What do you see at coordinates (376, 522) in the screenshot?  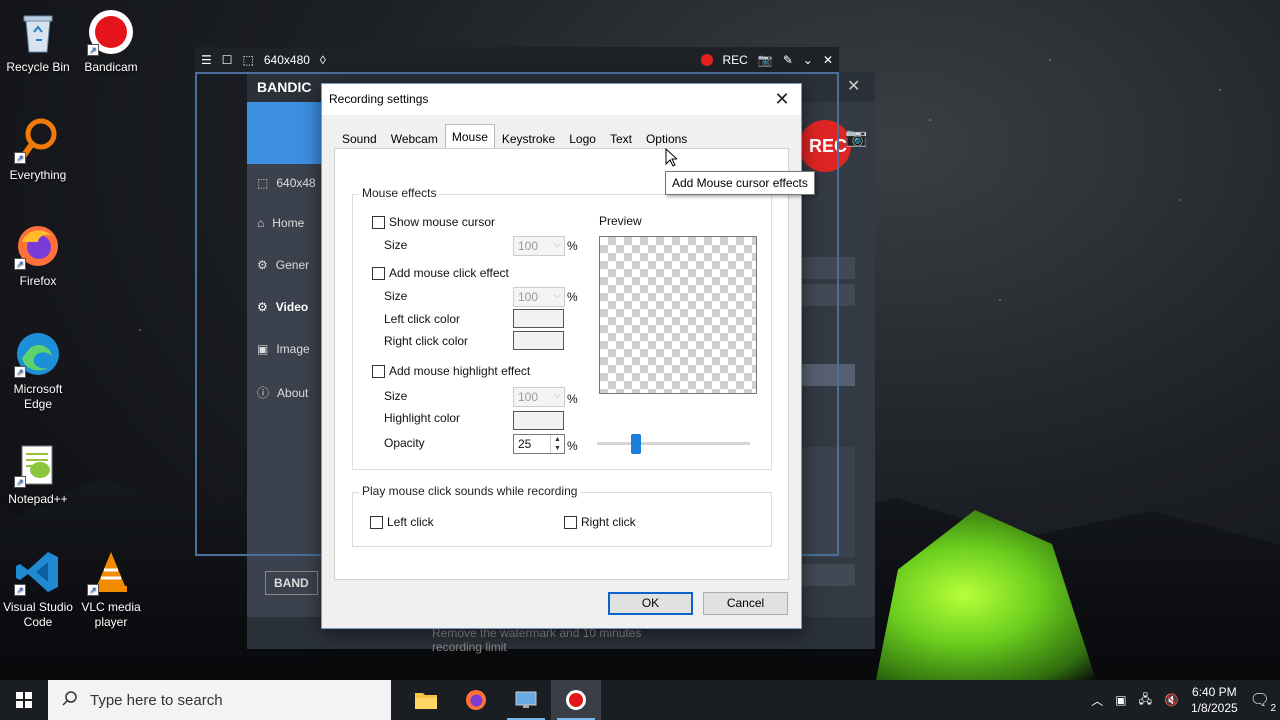 I see `left-click-sound-checkbox` at bounding box center [376, 522].